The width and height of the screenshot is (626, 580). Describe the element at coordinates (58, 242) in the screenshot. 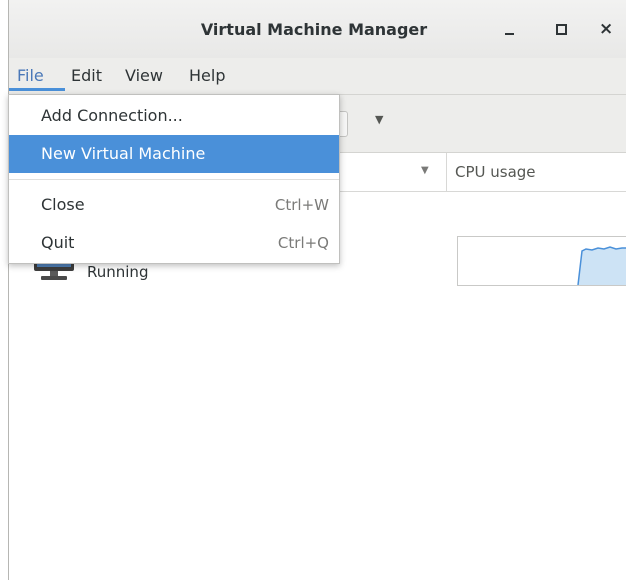

I see `menu-item-label: Quit` at that location.